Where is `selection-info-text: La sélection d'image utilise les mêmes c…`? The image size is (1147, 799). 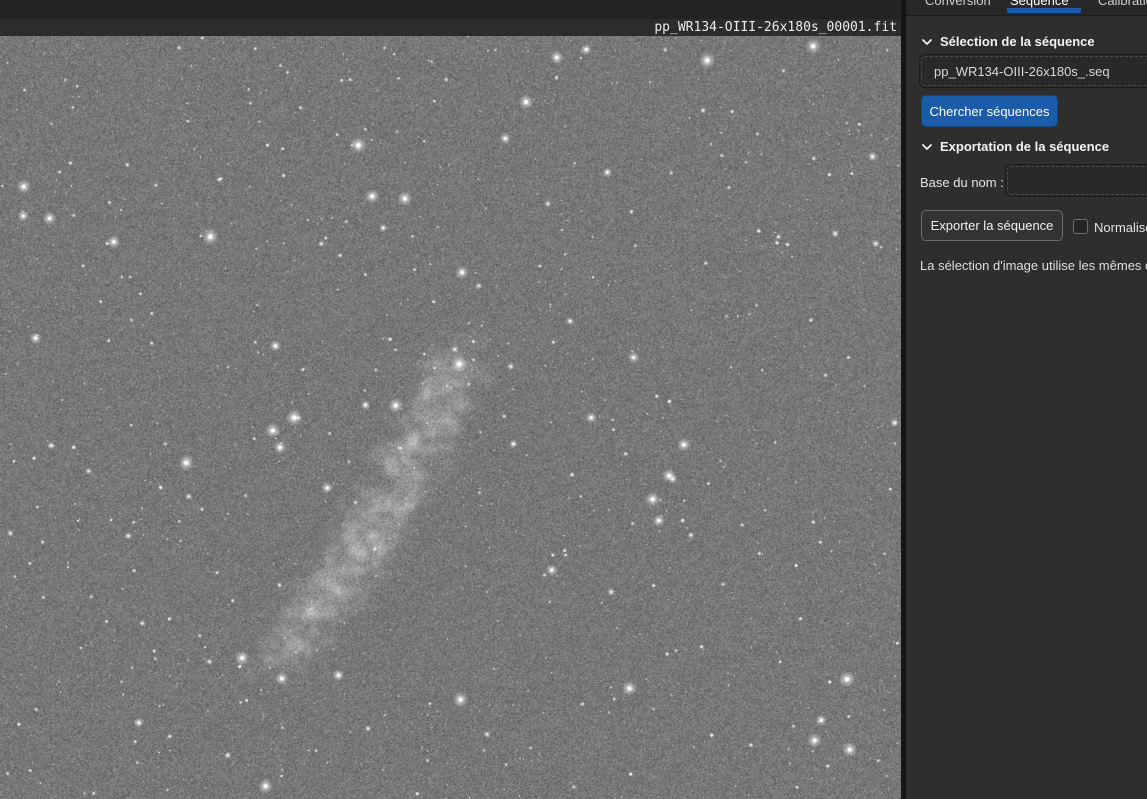 selection-info-text: La sélection d'image utilise les mêmes c… is located at coordinates (1033, 265).